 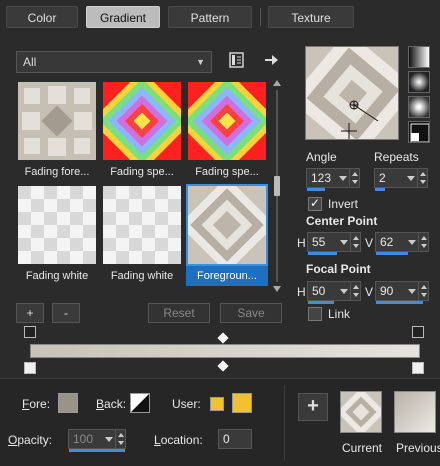 I want to click on tab-bar: Color Gradient Pattern Texture, so click(x=220, y=18).